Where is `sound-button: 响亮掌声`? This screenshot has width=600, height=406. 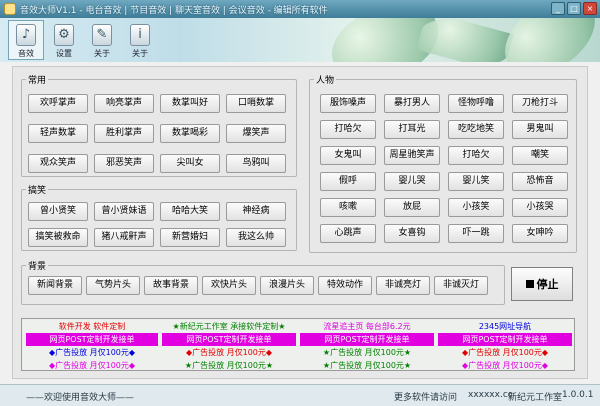
sound-button: 响亮掌声 is located at coordinates (124, 103).